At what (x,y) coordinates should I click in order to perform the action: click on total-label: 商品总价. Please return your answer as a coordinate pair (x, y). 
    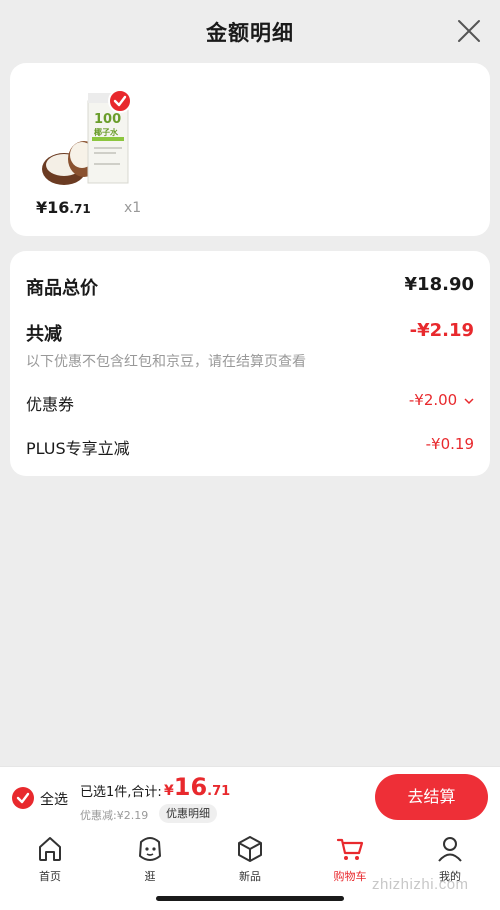
    Looking at the image, I should click on (62, 288).